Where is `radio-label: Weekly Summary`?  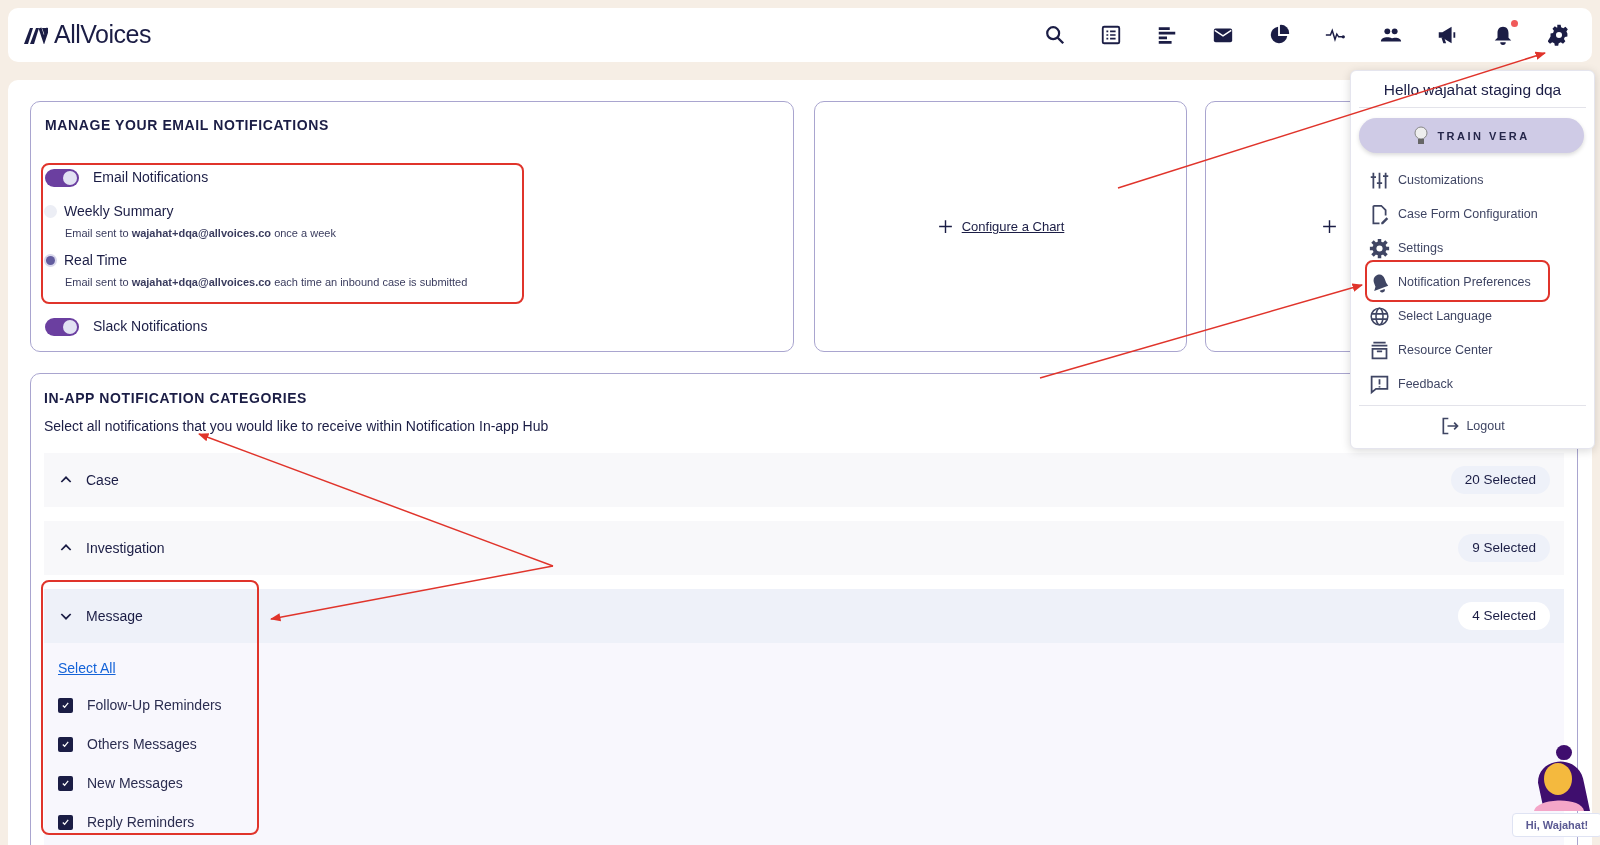 radio-label: Weekly Summary is located at coordinates (119, 211).